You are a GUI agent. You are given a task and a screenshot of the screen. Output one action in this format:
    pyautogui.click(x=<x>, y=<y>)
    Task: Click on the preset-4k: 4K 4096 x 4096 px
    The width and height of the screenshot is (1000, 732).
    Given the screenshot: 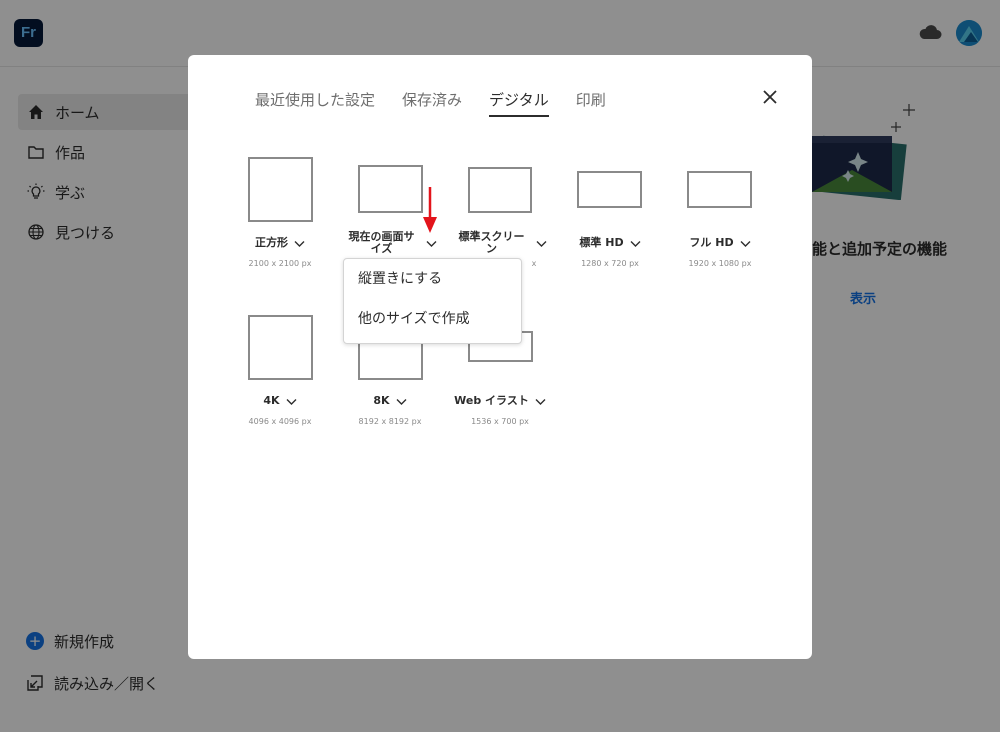 What is the action you would take?
    pyautogui.click(x=280, y=373)
    